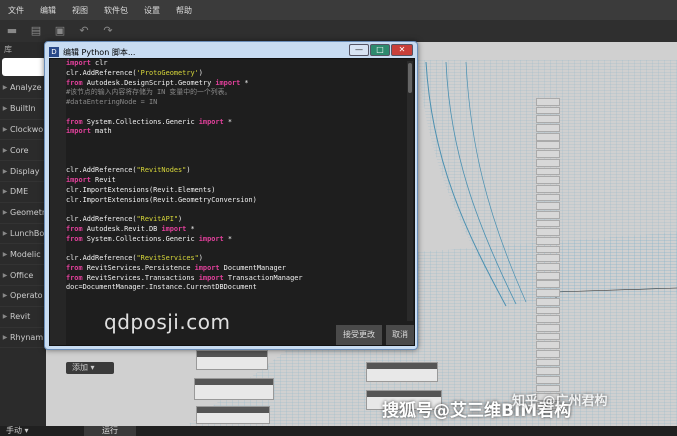 The height and width of the screenshot is (436, 677). What do you see at coordinates (27, 233) in the screenshot?
I see `library-category-label: LunchBo` at bounding box center [27, 233].